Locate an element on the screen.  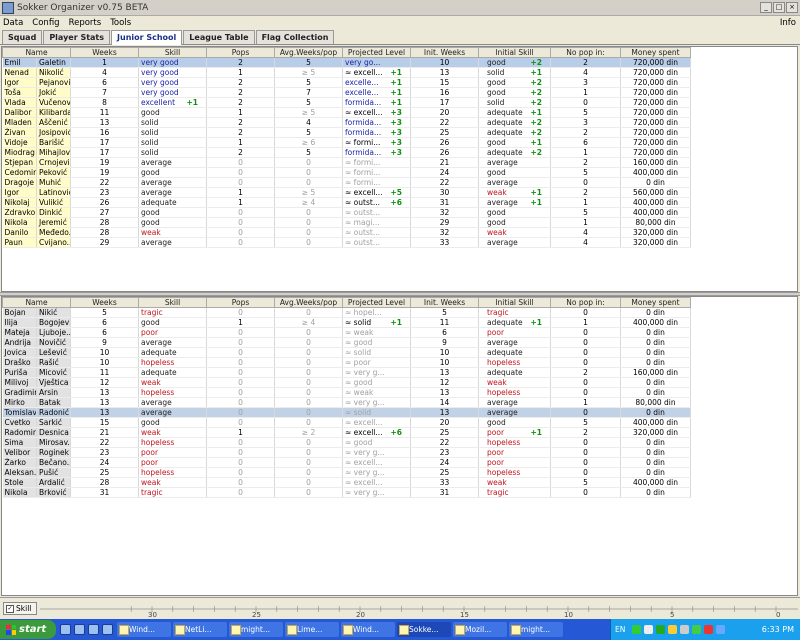
tab-player-stats: Player Stats is located at coordinates (77, 37).